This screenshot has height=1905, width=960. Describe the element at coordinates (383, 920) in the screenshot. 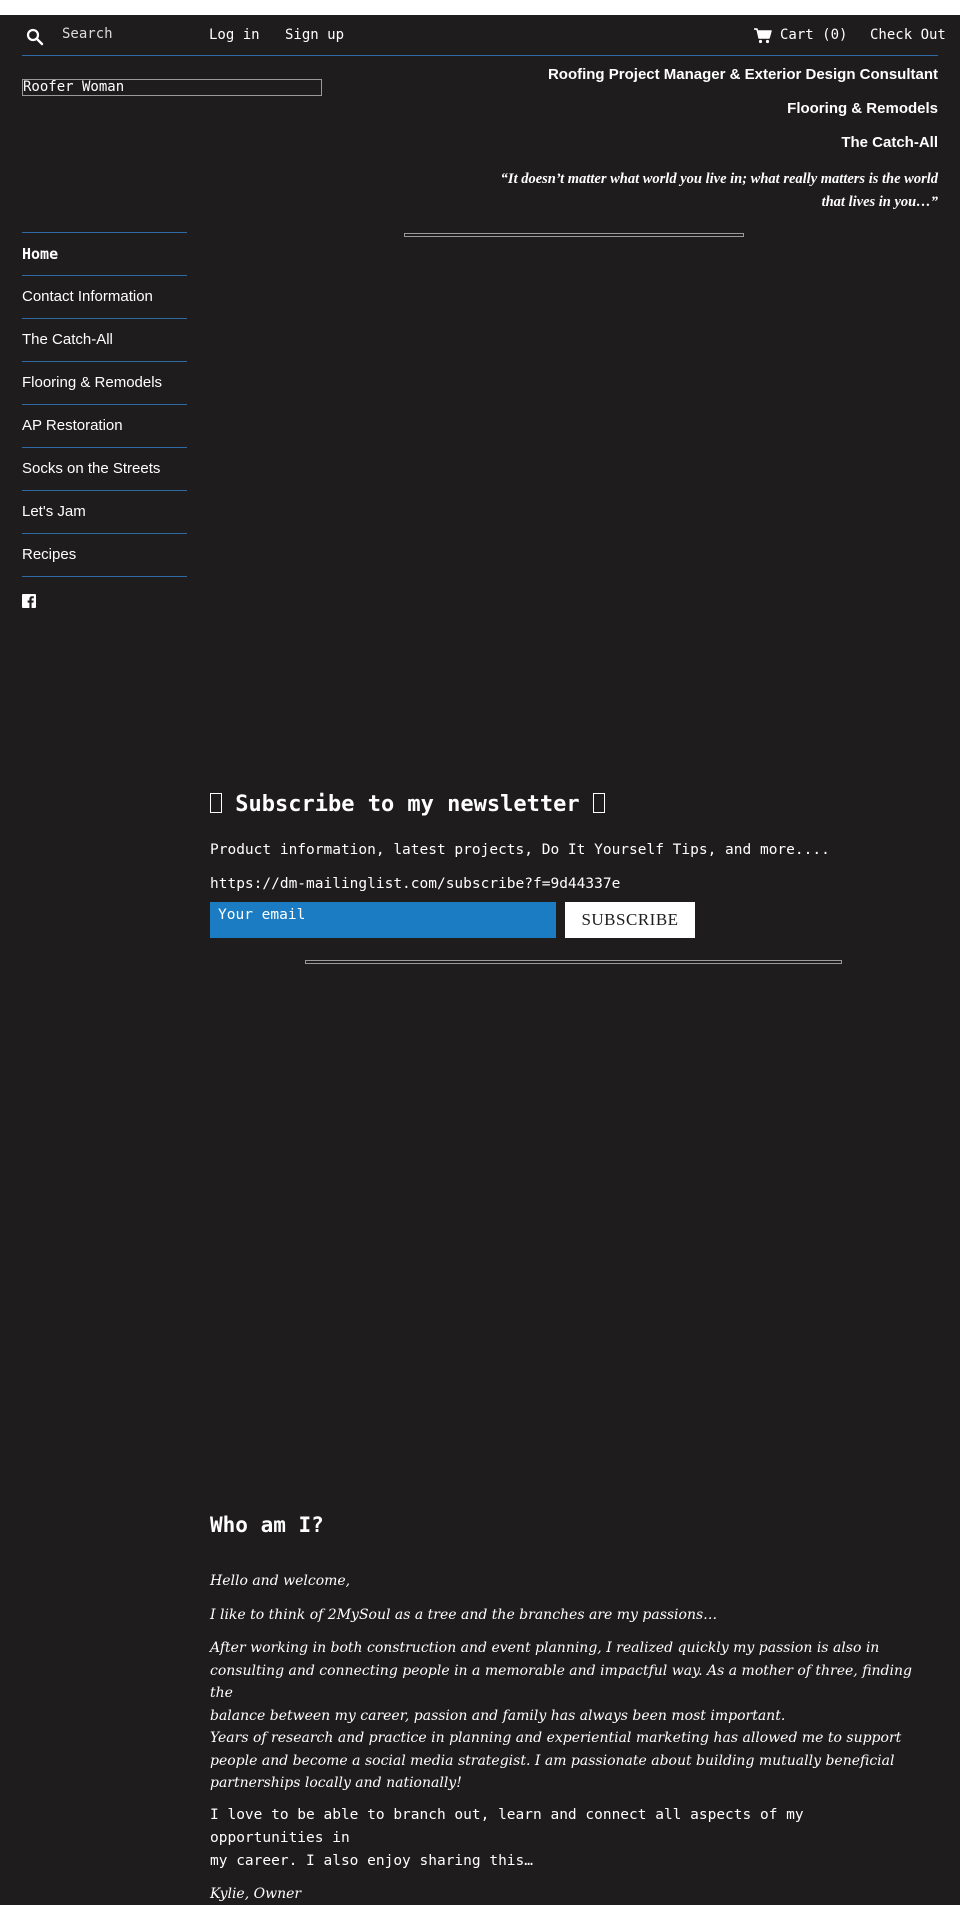

I see `email-field` at that location.